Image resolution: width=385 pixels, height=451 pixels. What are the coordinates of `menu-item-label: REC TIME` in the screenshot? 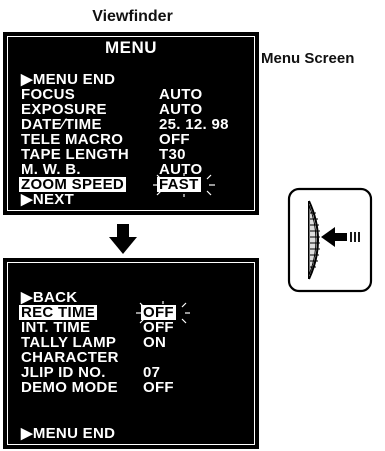 It's located at (58, 312).